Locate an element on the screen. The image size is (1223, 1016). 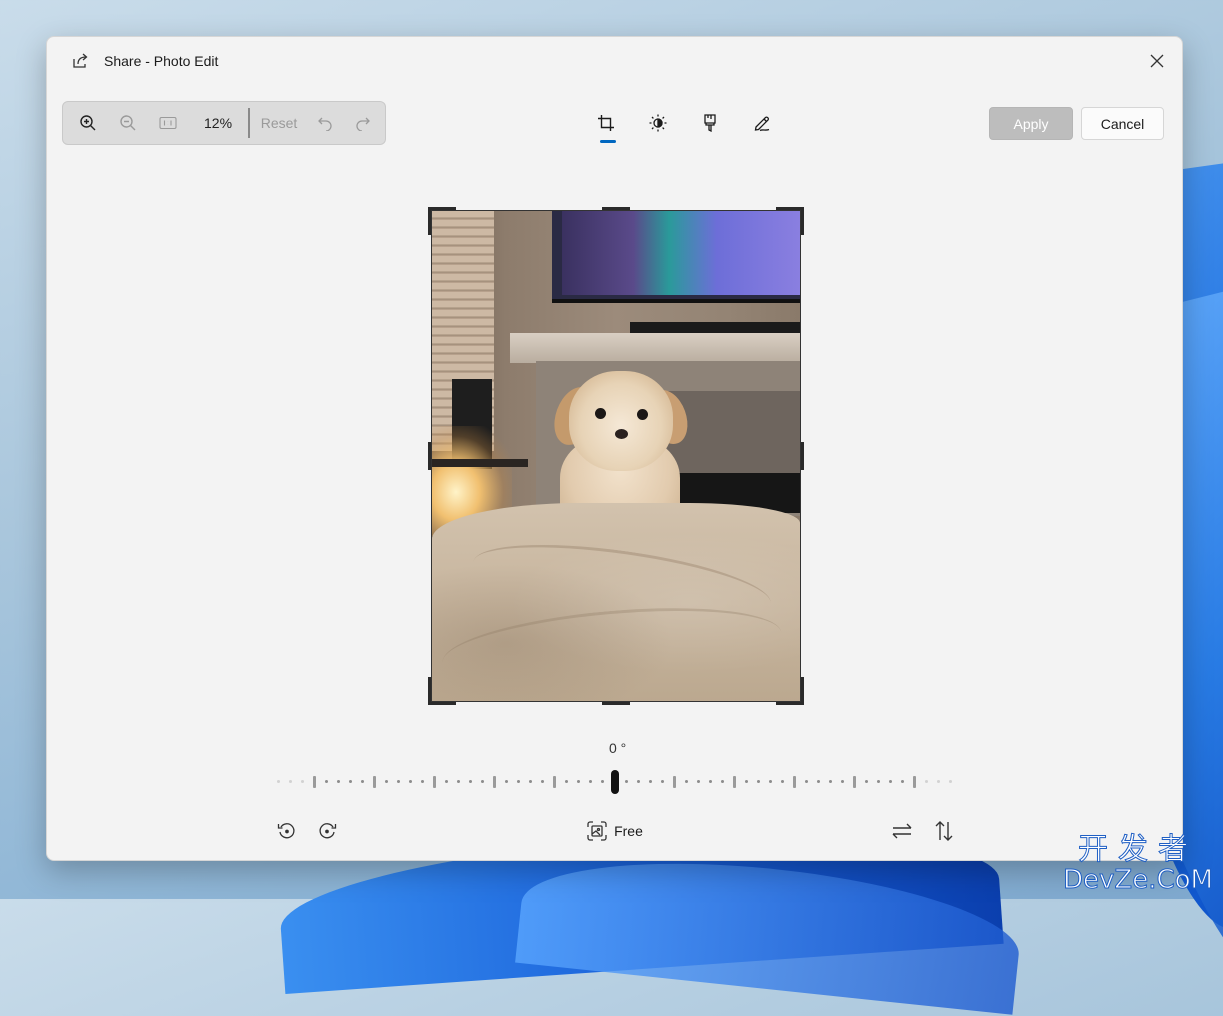
zoom-out-icon is located at coordinates (128, 123).